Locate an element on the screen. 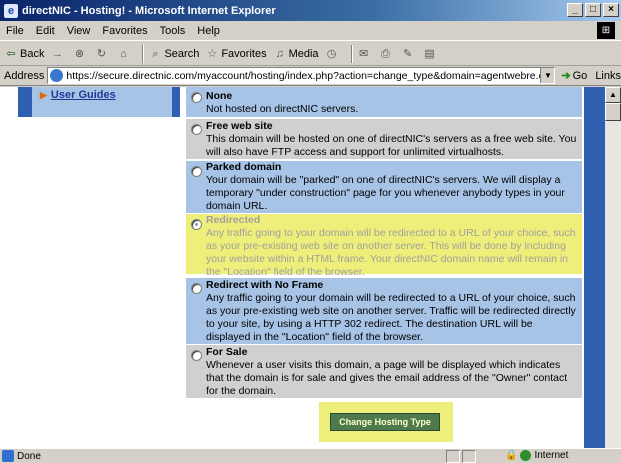 This screenshot has width=621, height=463. minimize-button: _ is located at coordinates (575, 10).